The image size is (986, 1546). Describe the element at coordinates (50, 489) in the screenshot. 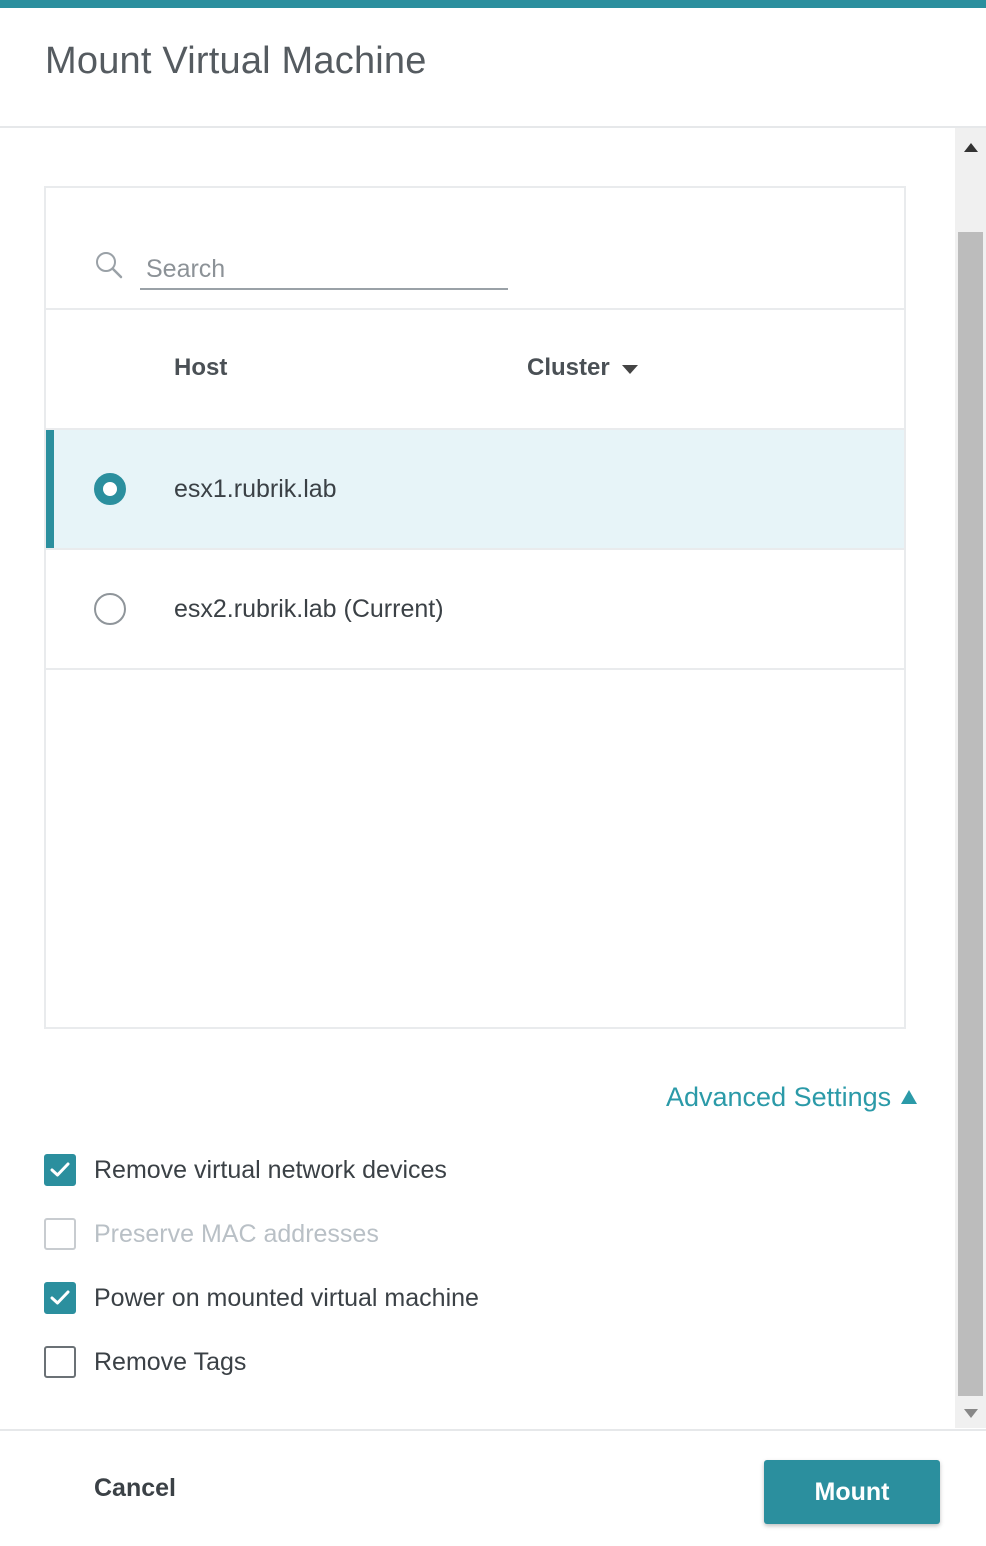

I see `selected-row-indicator` at that location.